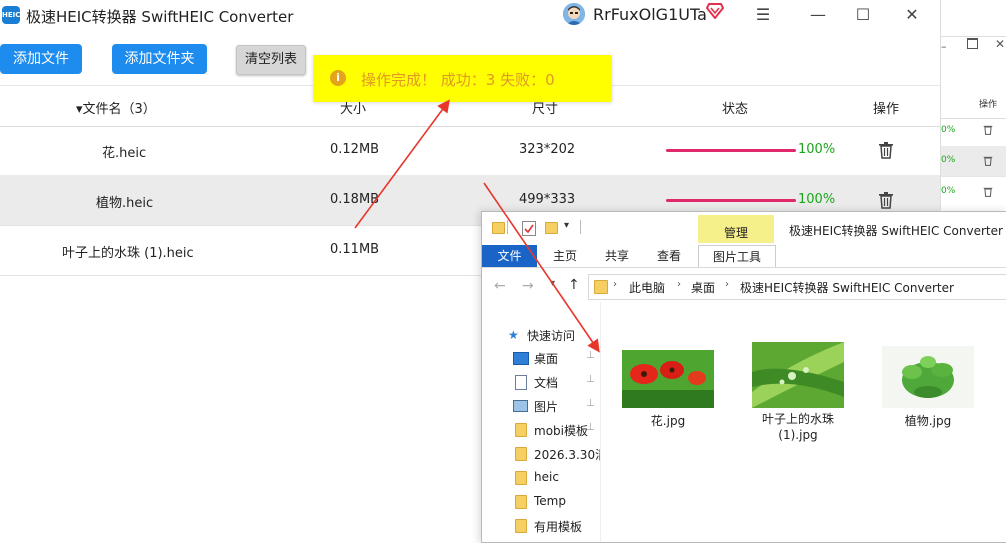 This screenshot has width=1006, height=543. Describe the element at coordinates (988, 105) in the screenshot. I see `bg-header-action: 操作` at that location.